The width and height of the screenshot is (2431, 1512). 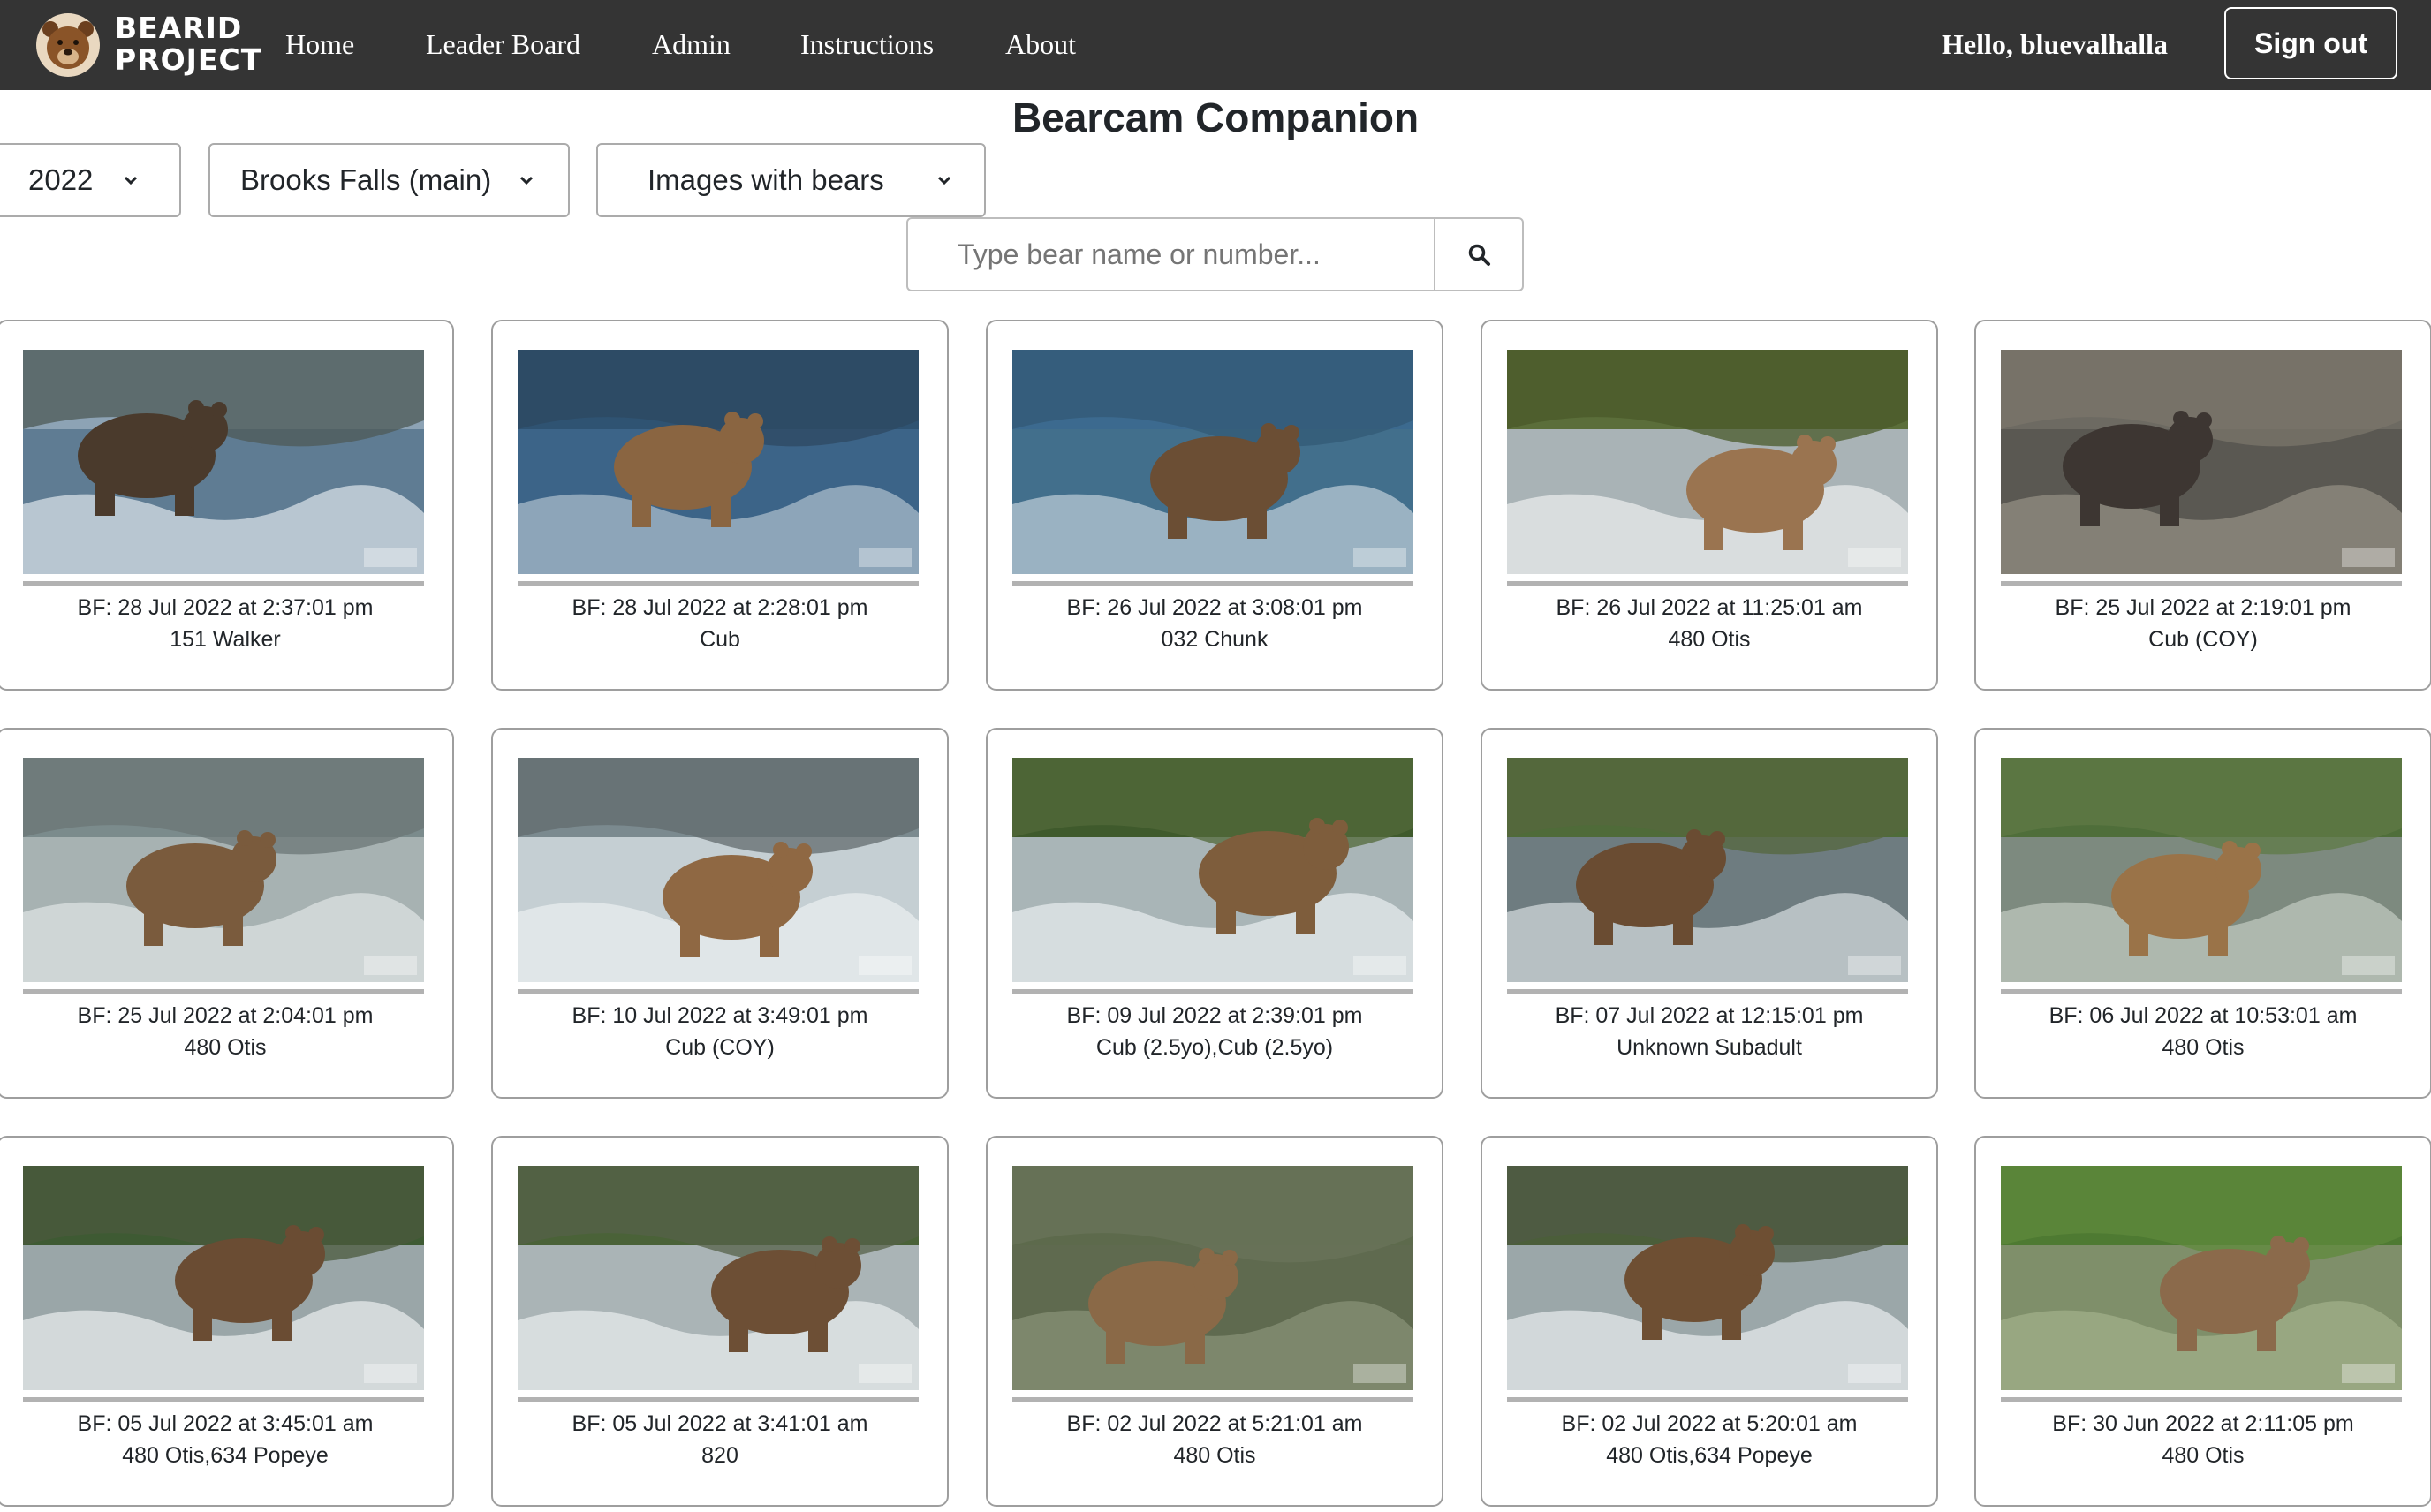 I want to click on image-card: BF: 02 Jul 2022 at 5:21:01 am 480 Otis, so click(x=1214, y=1322).